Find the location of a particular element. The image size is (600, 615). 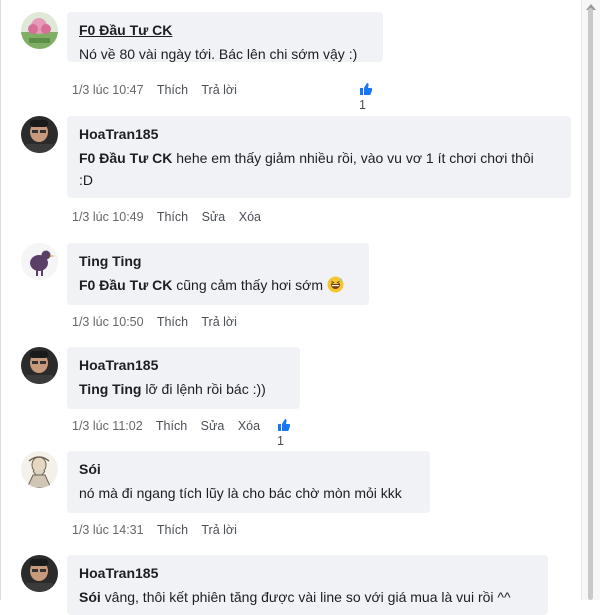

comment-meta: 1/3 lúc 11:02 Thích Sửa Xóa is located at coordinates (171, 426).